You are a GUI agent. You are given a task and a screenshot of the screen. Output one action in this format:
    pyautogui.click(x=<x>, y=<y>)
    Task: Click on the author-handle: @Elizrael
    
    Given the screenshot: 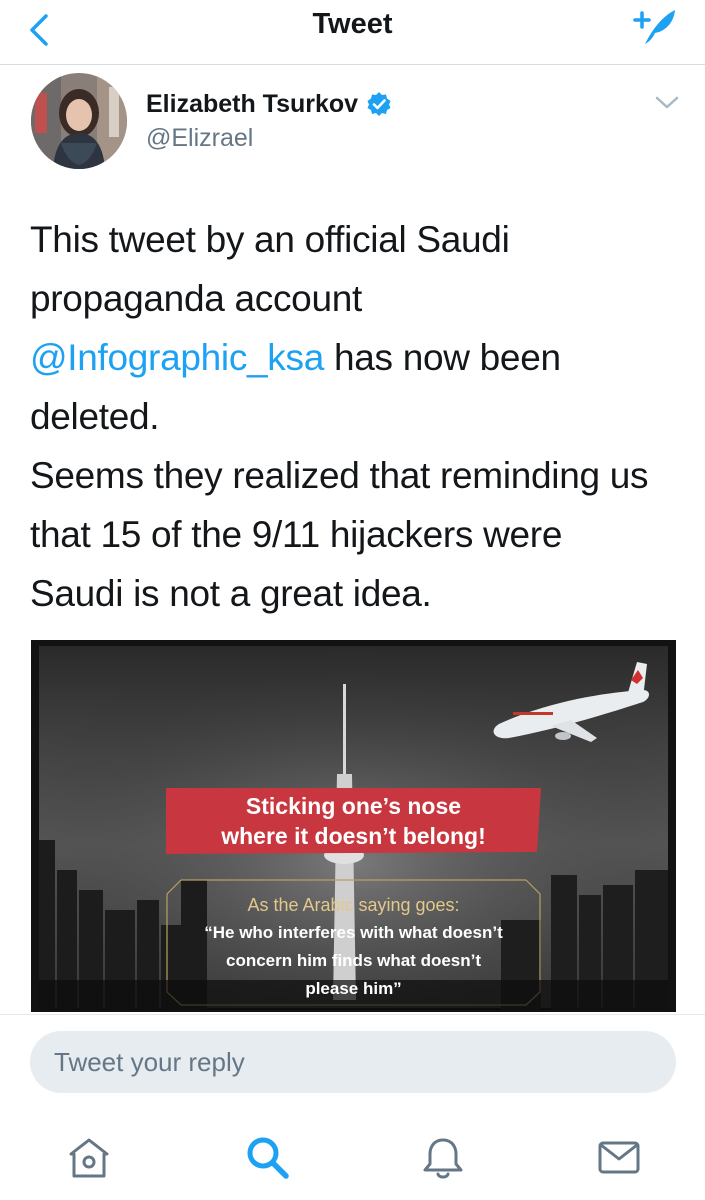 What is the action you would take?
    pyautogui.click(x=199, y=138)
    